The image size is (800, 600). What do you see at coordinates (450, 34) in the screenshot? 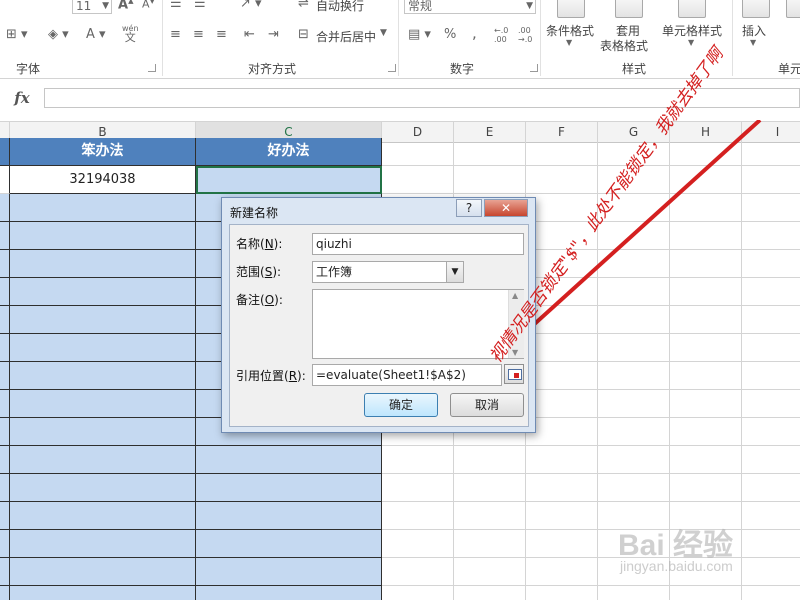
I see `percent-icon: %` at bounding box center [450, 34].